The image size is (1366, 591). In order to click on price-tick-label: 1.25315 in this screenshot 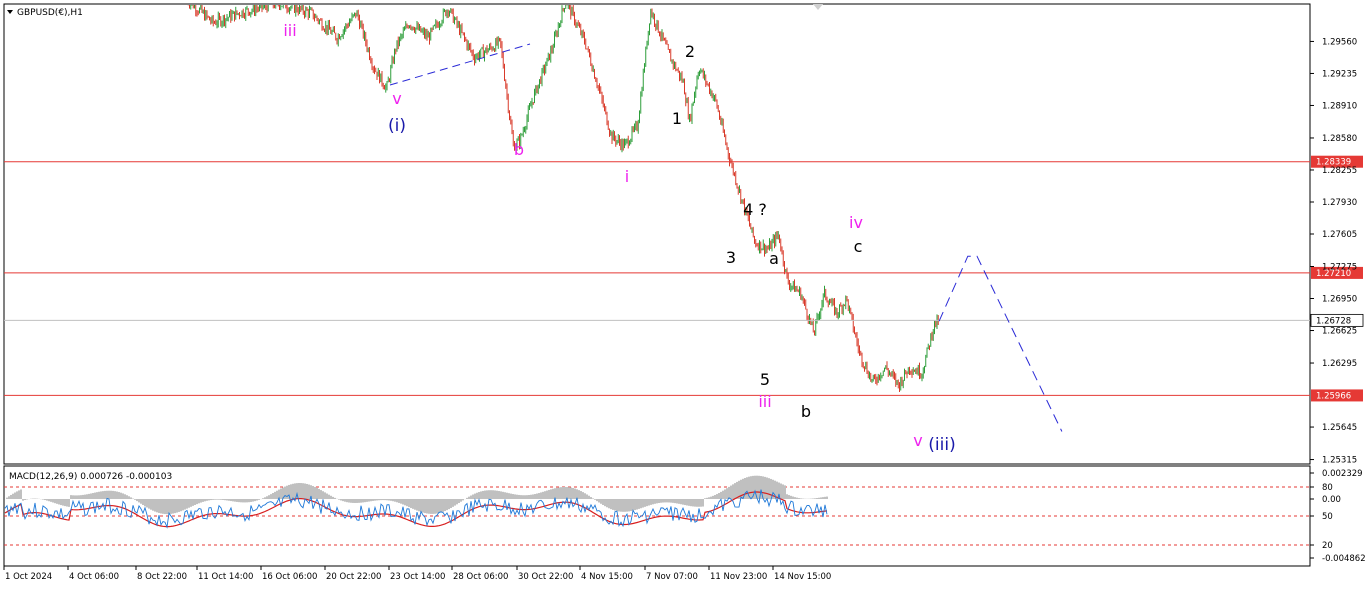, I will do `click(1339, 461)`.